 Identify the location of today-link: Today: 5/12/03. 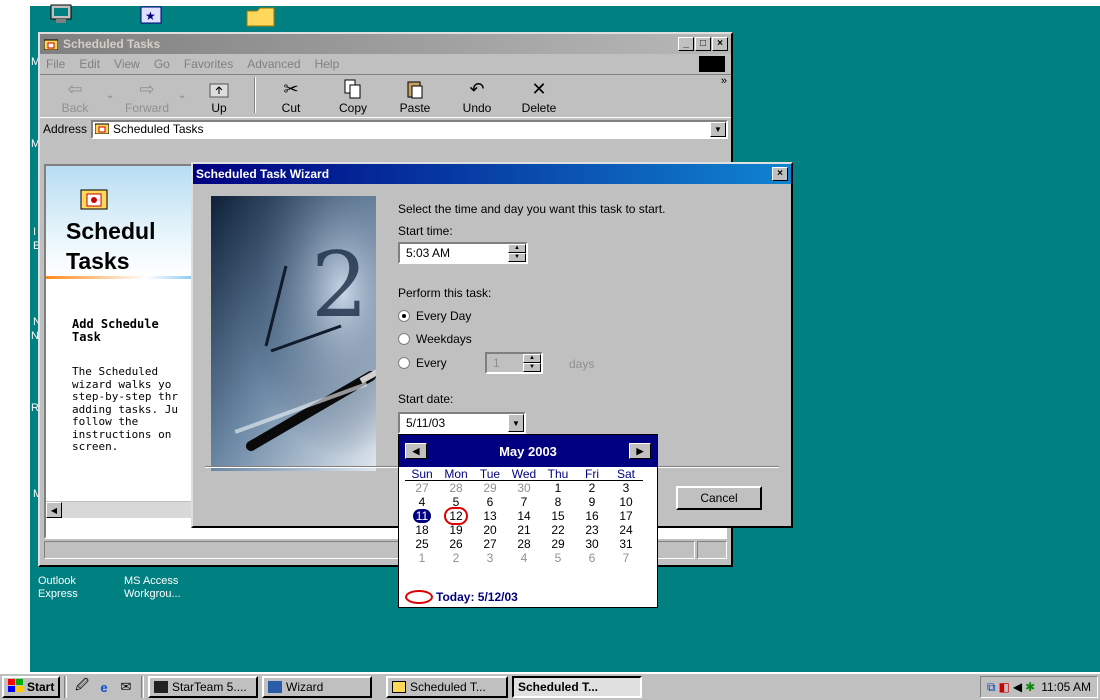
(461, 597).